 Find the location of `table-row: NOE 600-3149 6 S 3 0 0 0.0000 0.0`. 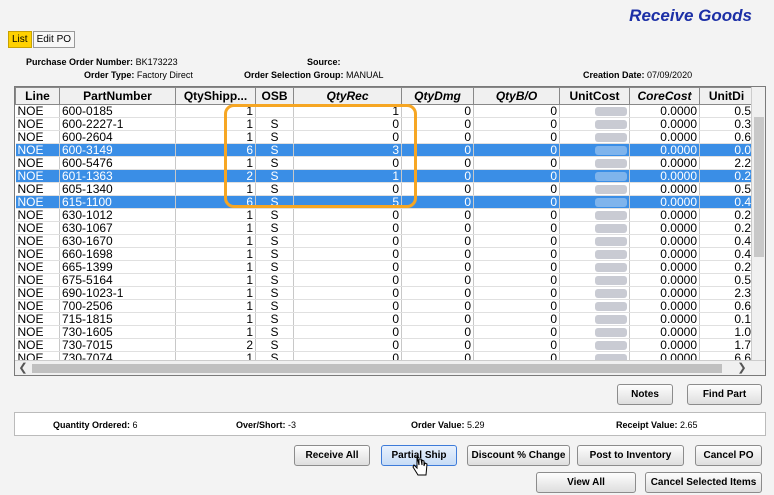

table-row: NOE 600-3149 6 S 3 0 0 0.0000 0.0 is located at coordinates (384, 150).